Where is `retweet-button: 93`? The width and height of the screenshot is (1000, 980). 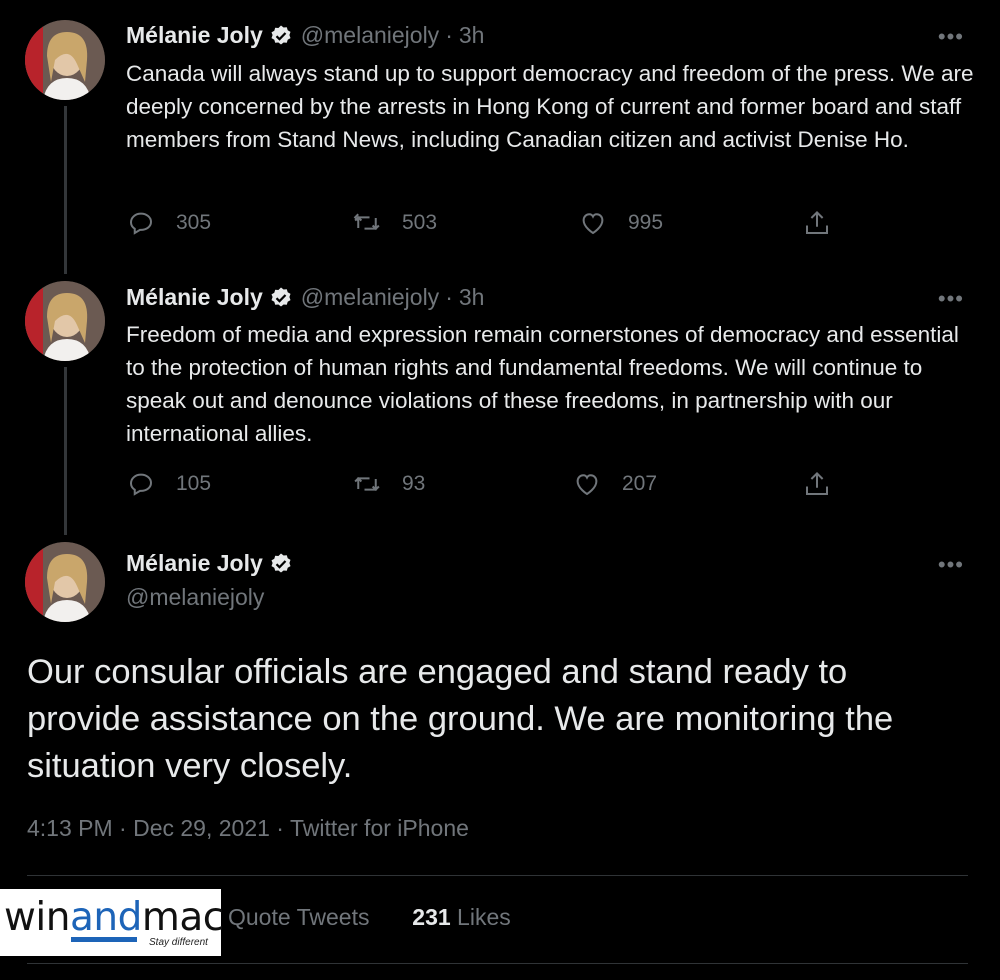 retweet-button: 93 is located at coordinates (388, 484).